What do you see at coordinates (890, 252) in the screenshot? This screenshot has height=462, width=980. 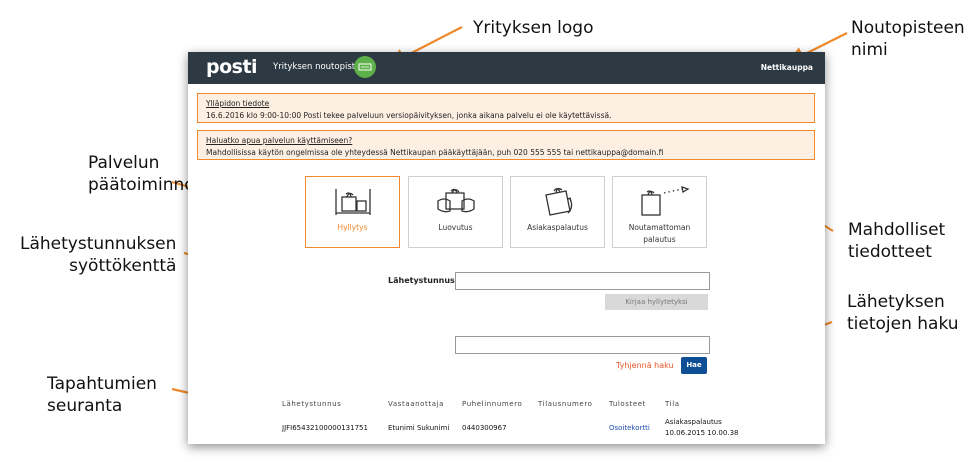 I see `callout-line: tiedotteet` at bounding box center [890, 252].